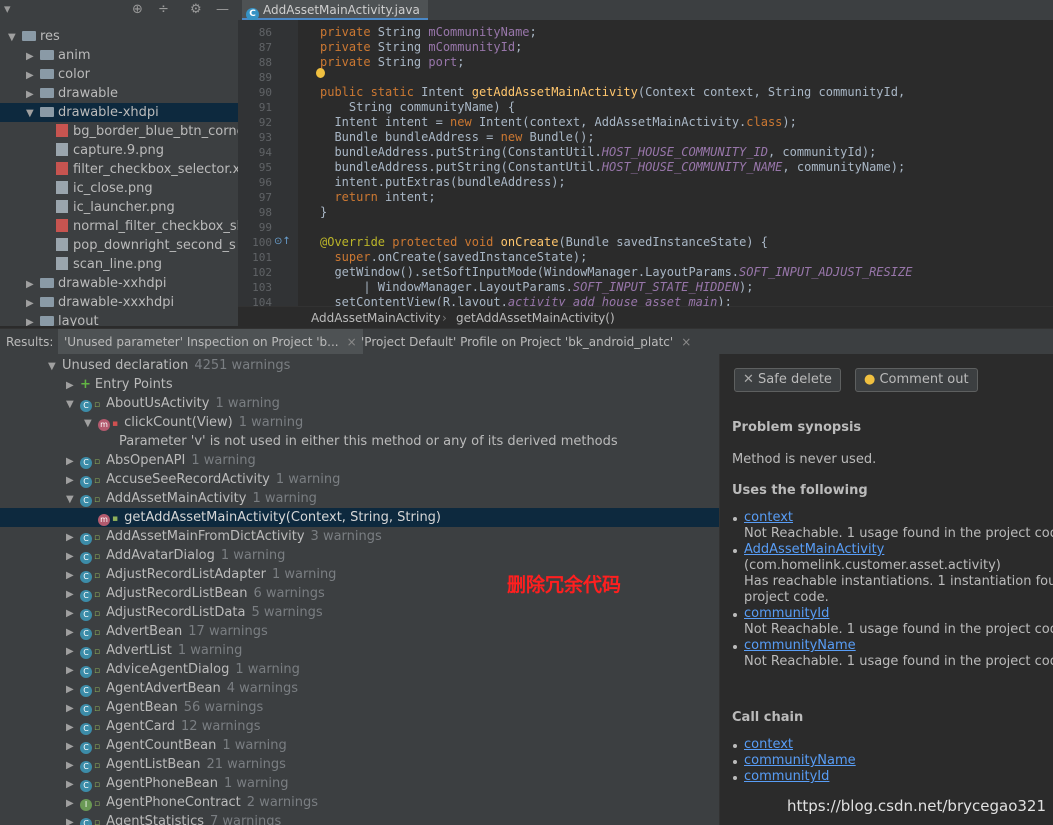 Image resolution: width=1053 pixels, height=825 pixels. What do you see at coordinates (45, 55) in the screenshot?
I see `tree-item: ▶ anim` at bounding box center [45, 55].